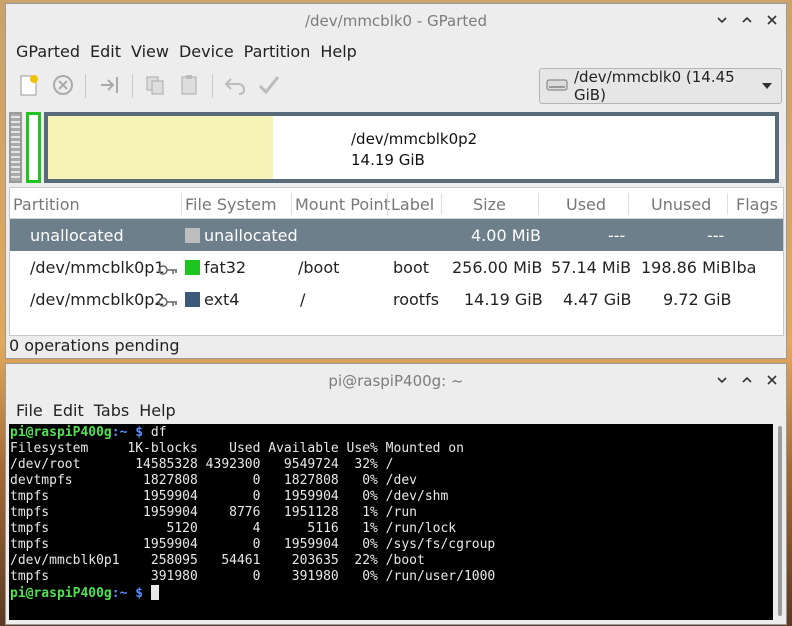 Image resolution: width=792 pixels, height=626 pixels. Describe the element at coordinates (303, 299) in the screenshot. I see `row-mountpoint: /` at that location.